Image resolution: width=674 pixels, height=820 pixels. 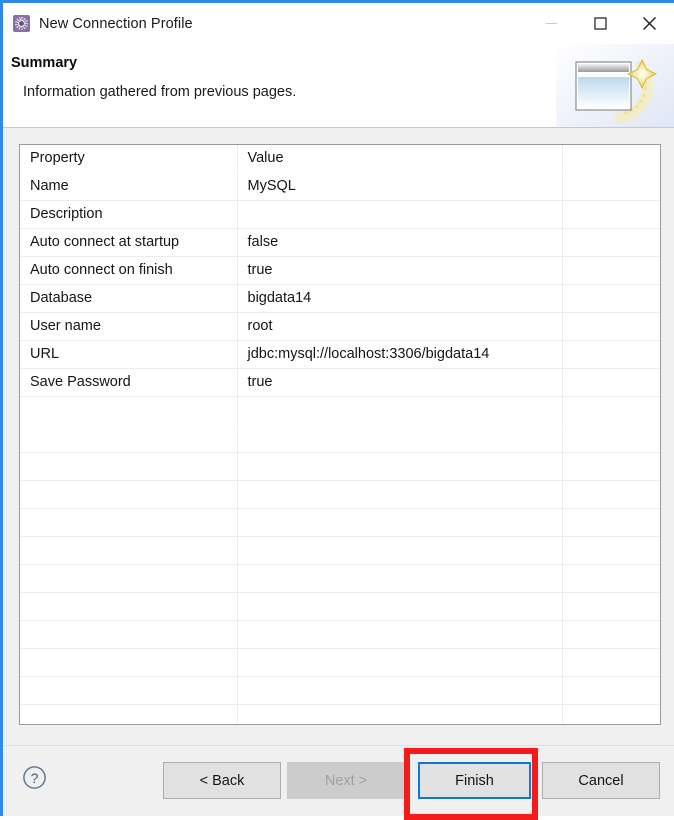 I want to click on dialog-footer: ? < Back Next > Finish Cancel, so click(x=338, y=780).